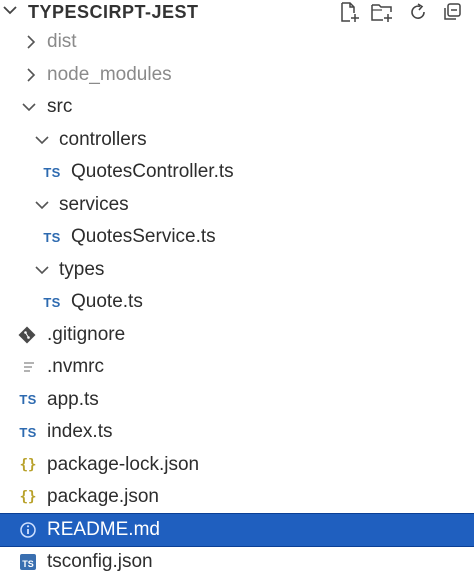  Describe the element at coordinates (237, 562) in the screenshot. I see `tree-item-tsconfig-json: TS tsconfig.json` at that location.